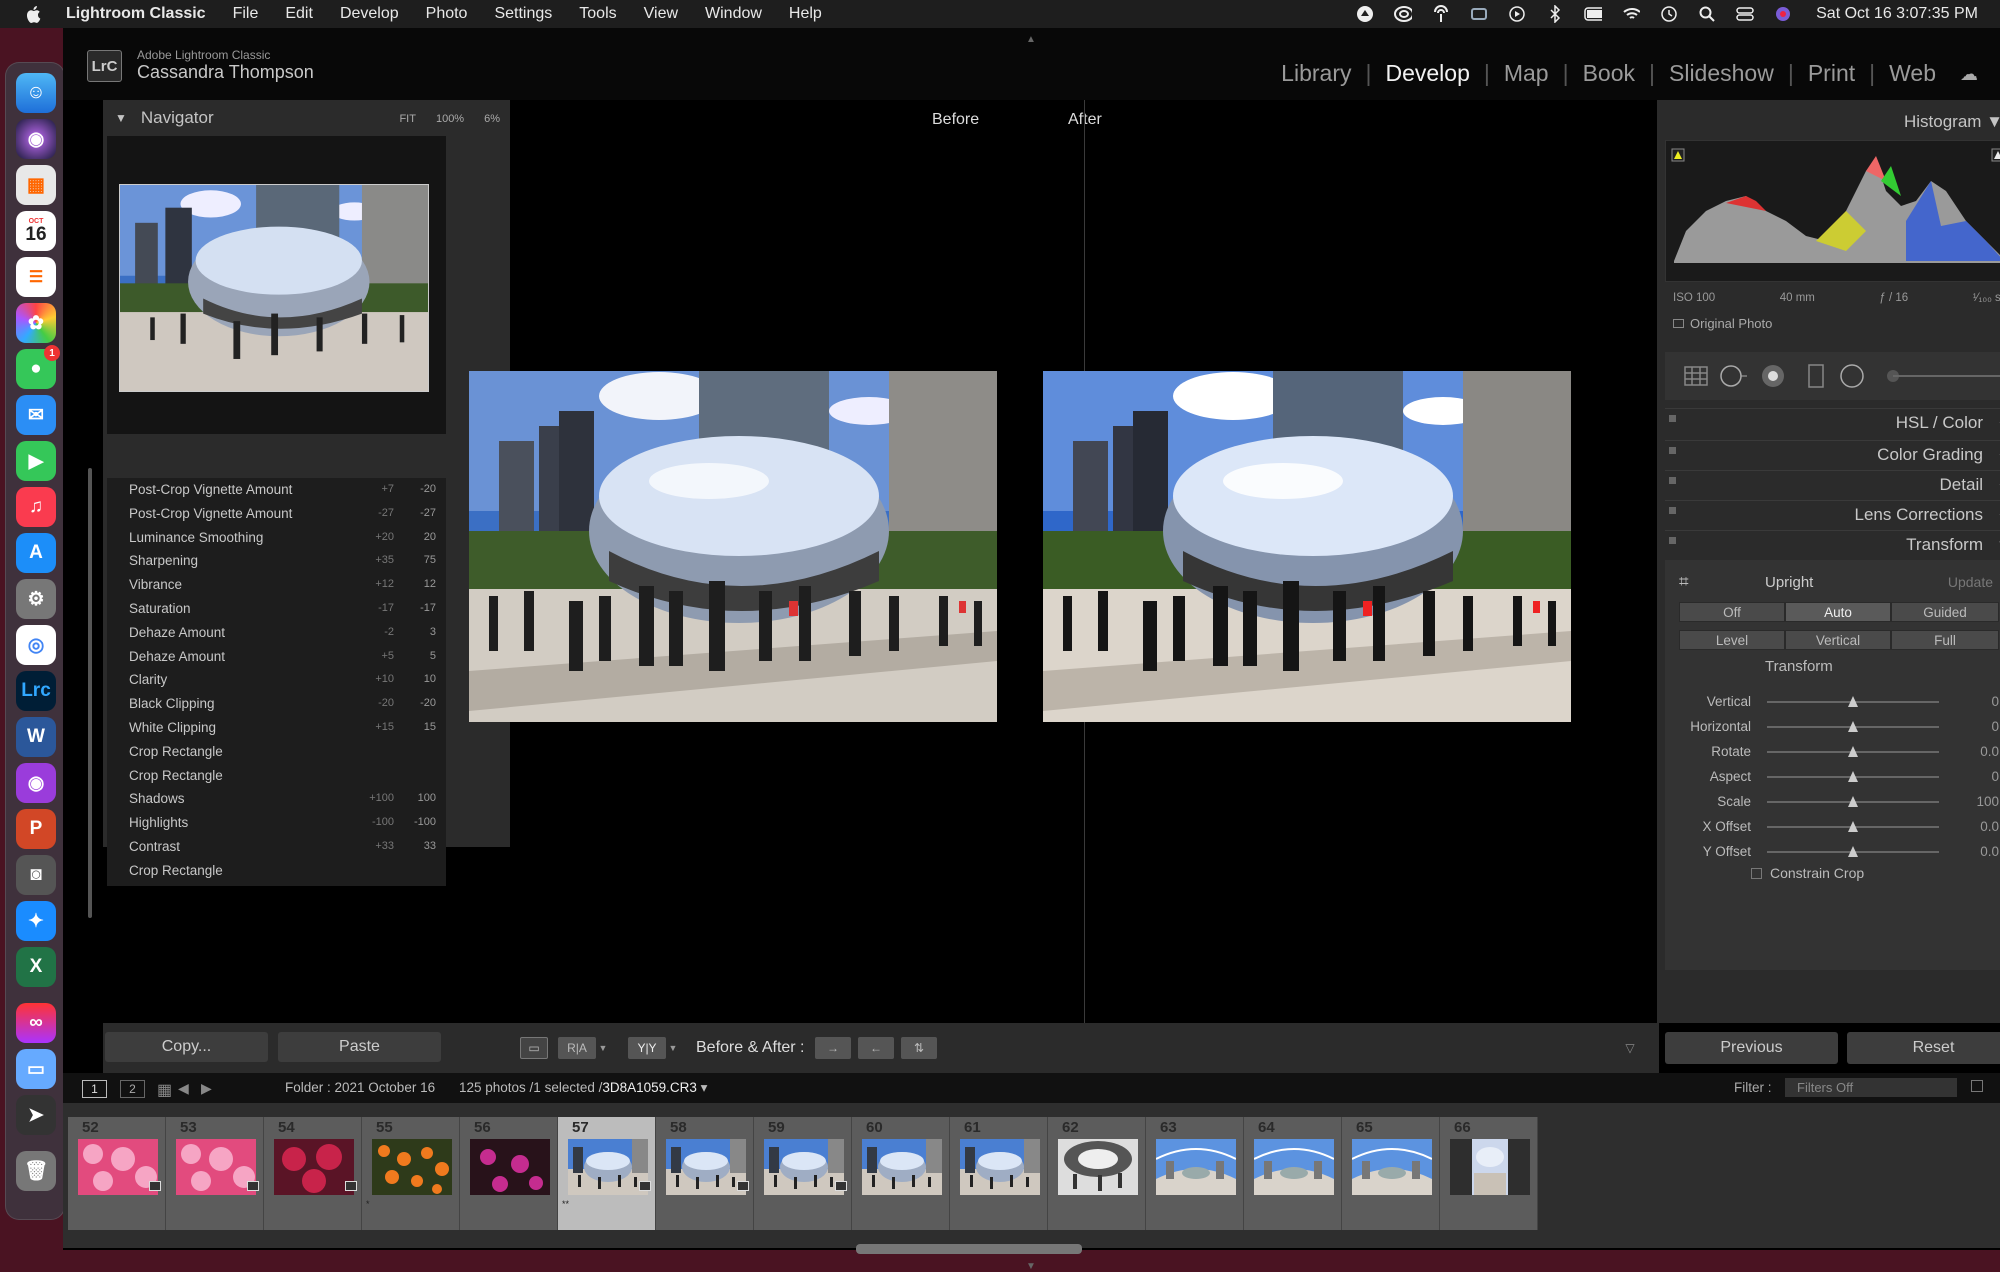  I want to click on filmstrip-cell: 63, so click(1195, 1173).